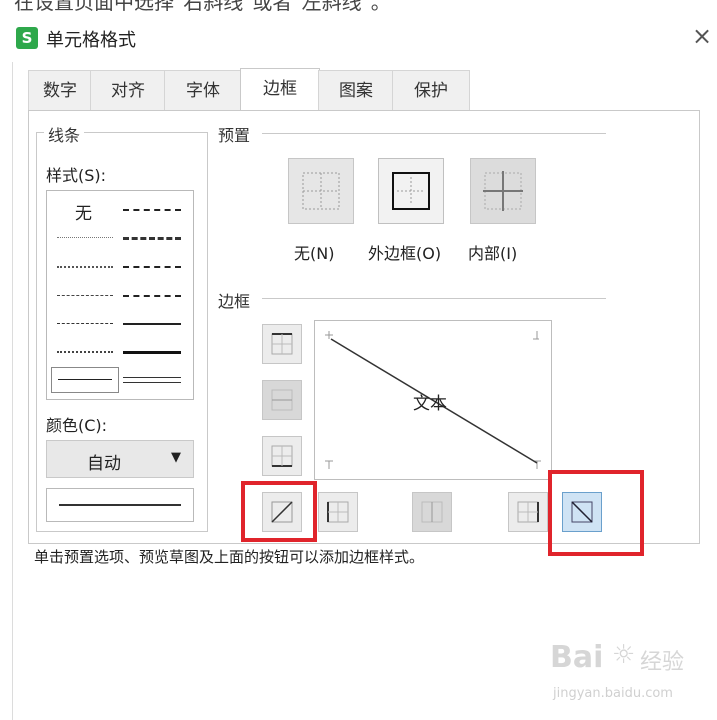 The height and width of the screenshot is (720, 717). Describe the element at coordinates (91, 40) in the screenshot. I see `dialog-title: 单元格格式` at that location.